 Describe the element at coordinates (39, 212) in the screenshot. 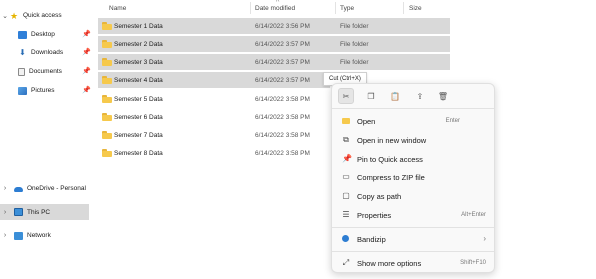

I see `sidebar-item-label: This PC` at that location.